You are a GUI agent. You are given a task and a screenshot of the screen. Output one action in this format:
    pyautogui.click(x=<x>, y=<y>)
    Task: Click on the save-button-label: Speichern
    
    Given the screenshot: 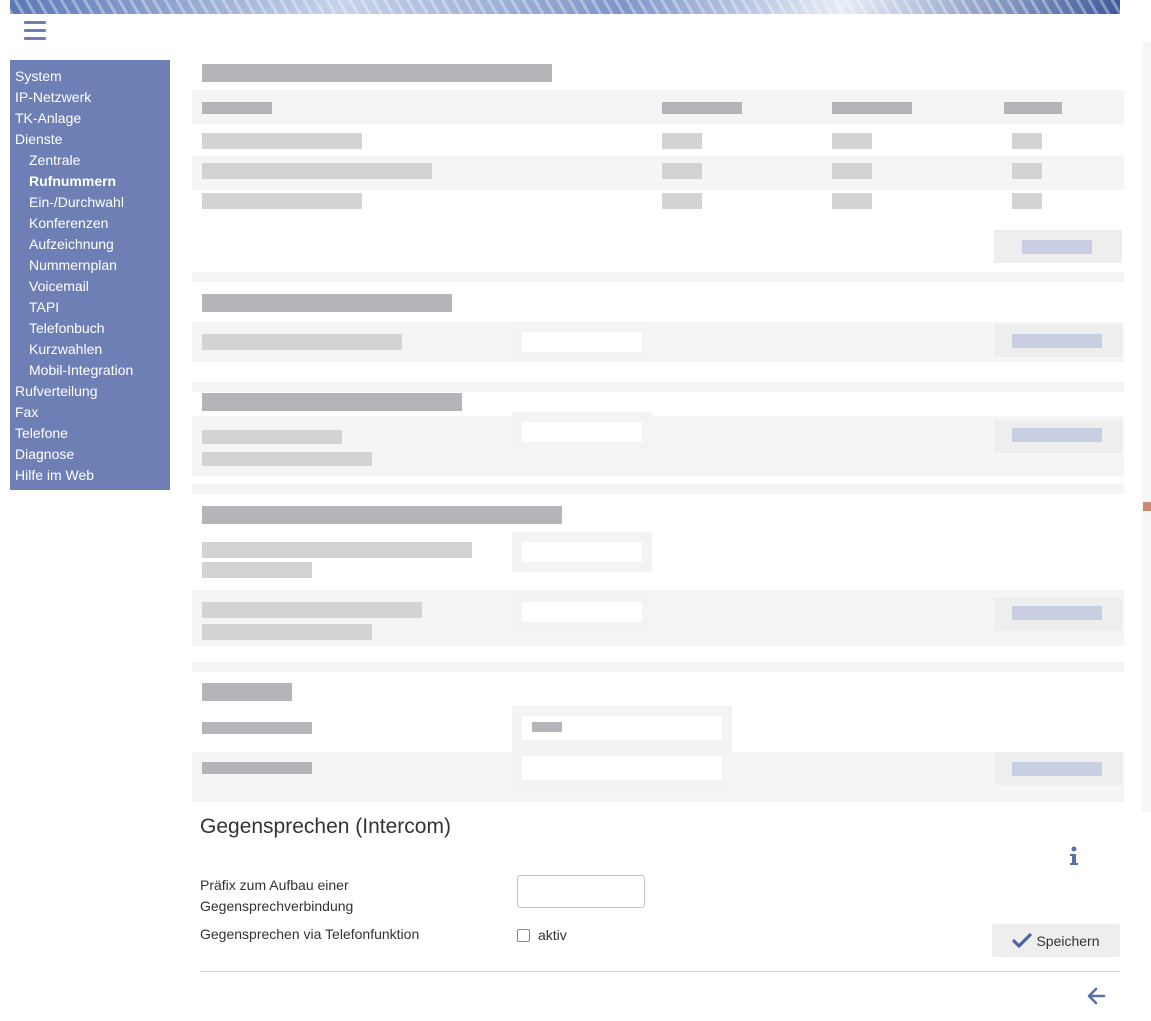 What is the action you would take?
    pyautogui.click(x=1068, y=940)
    